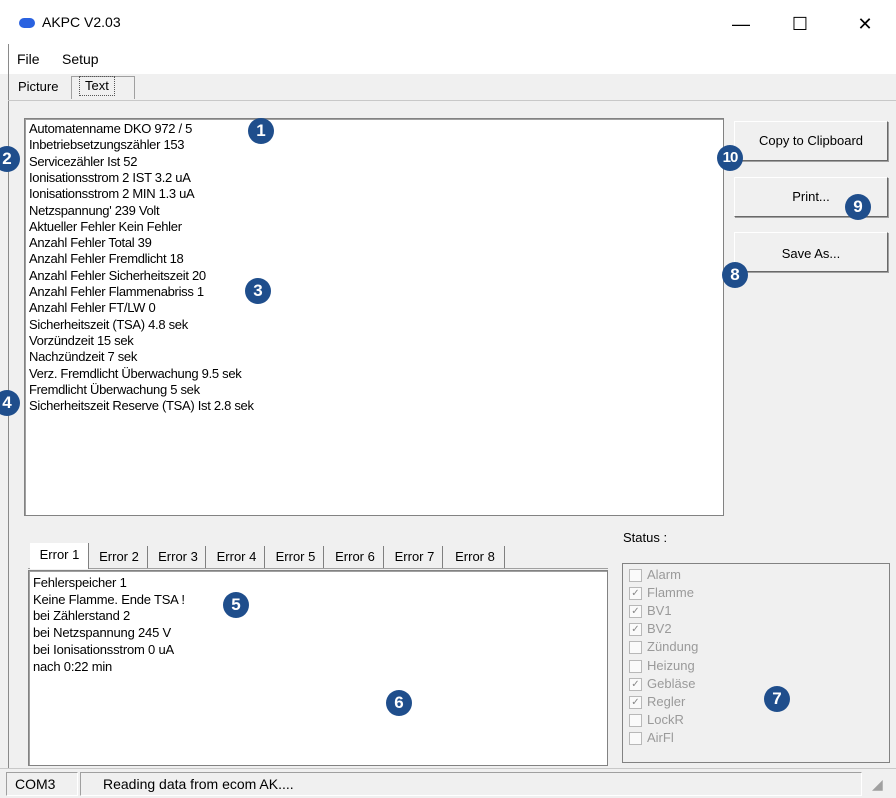 The width and height of the screenshot is (896, 798). I want to click on status-item-label: Regler, so click(666, 701).